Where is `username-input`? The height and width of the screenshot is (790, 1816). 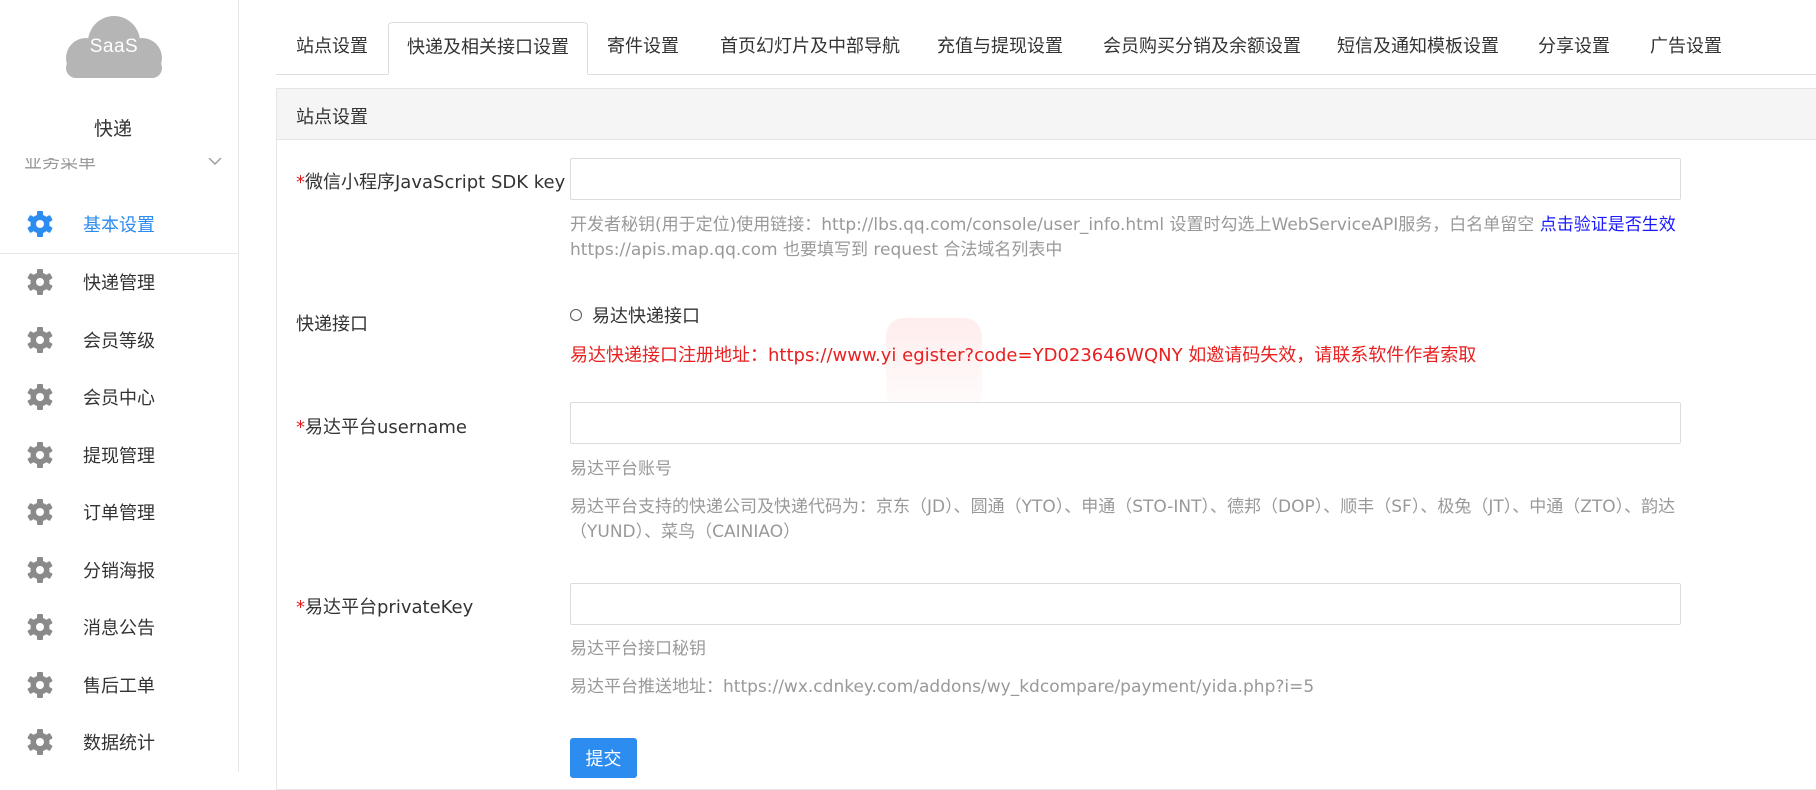
username-input is located at coordinates (1125, 423).